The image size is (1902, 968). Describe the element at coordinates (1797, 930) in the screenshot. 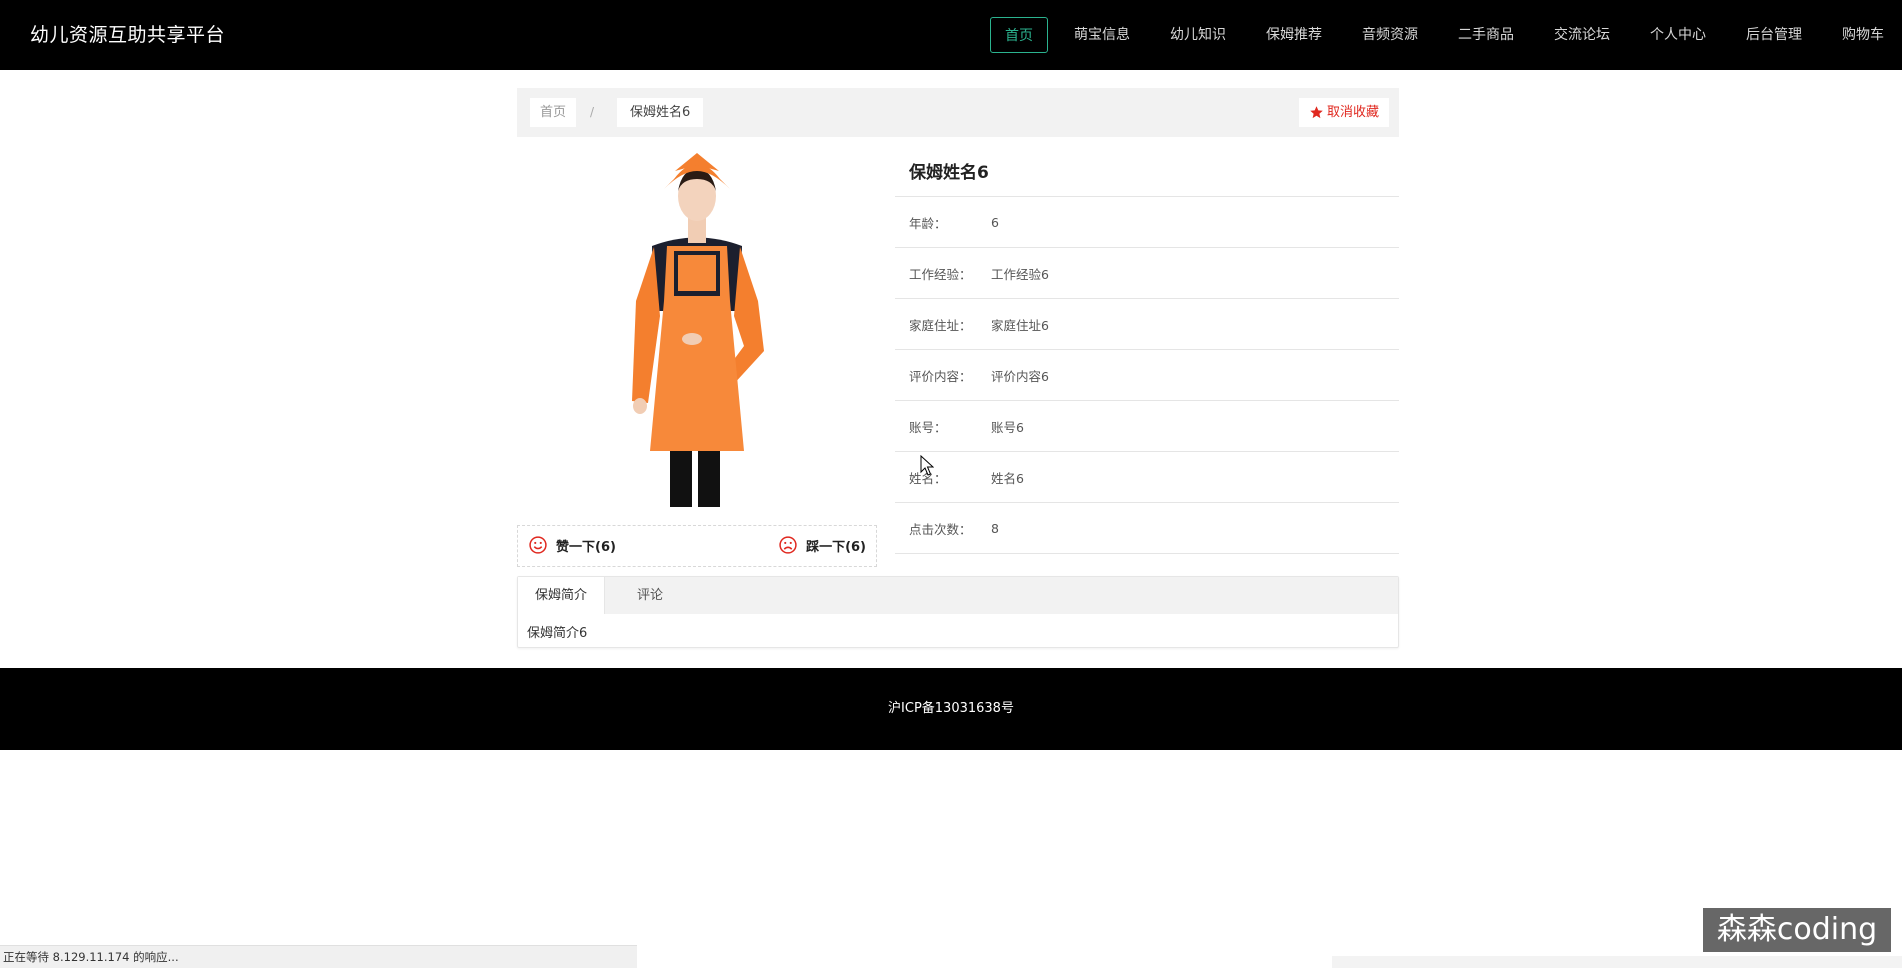

I see `video-watermark: 森森coding` at that location.